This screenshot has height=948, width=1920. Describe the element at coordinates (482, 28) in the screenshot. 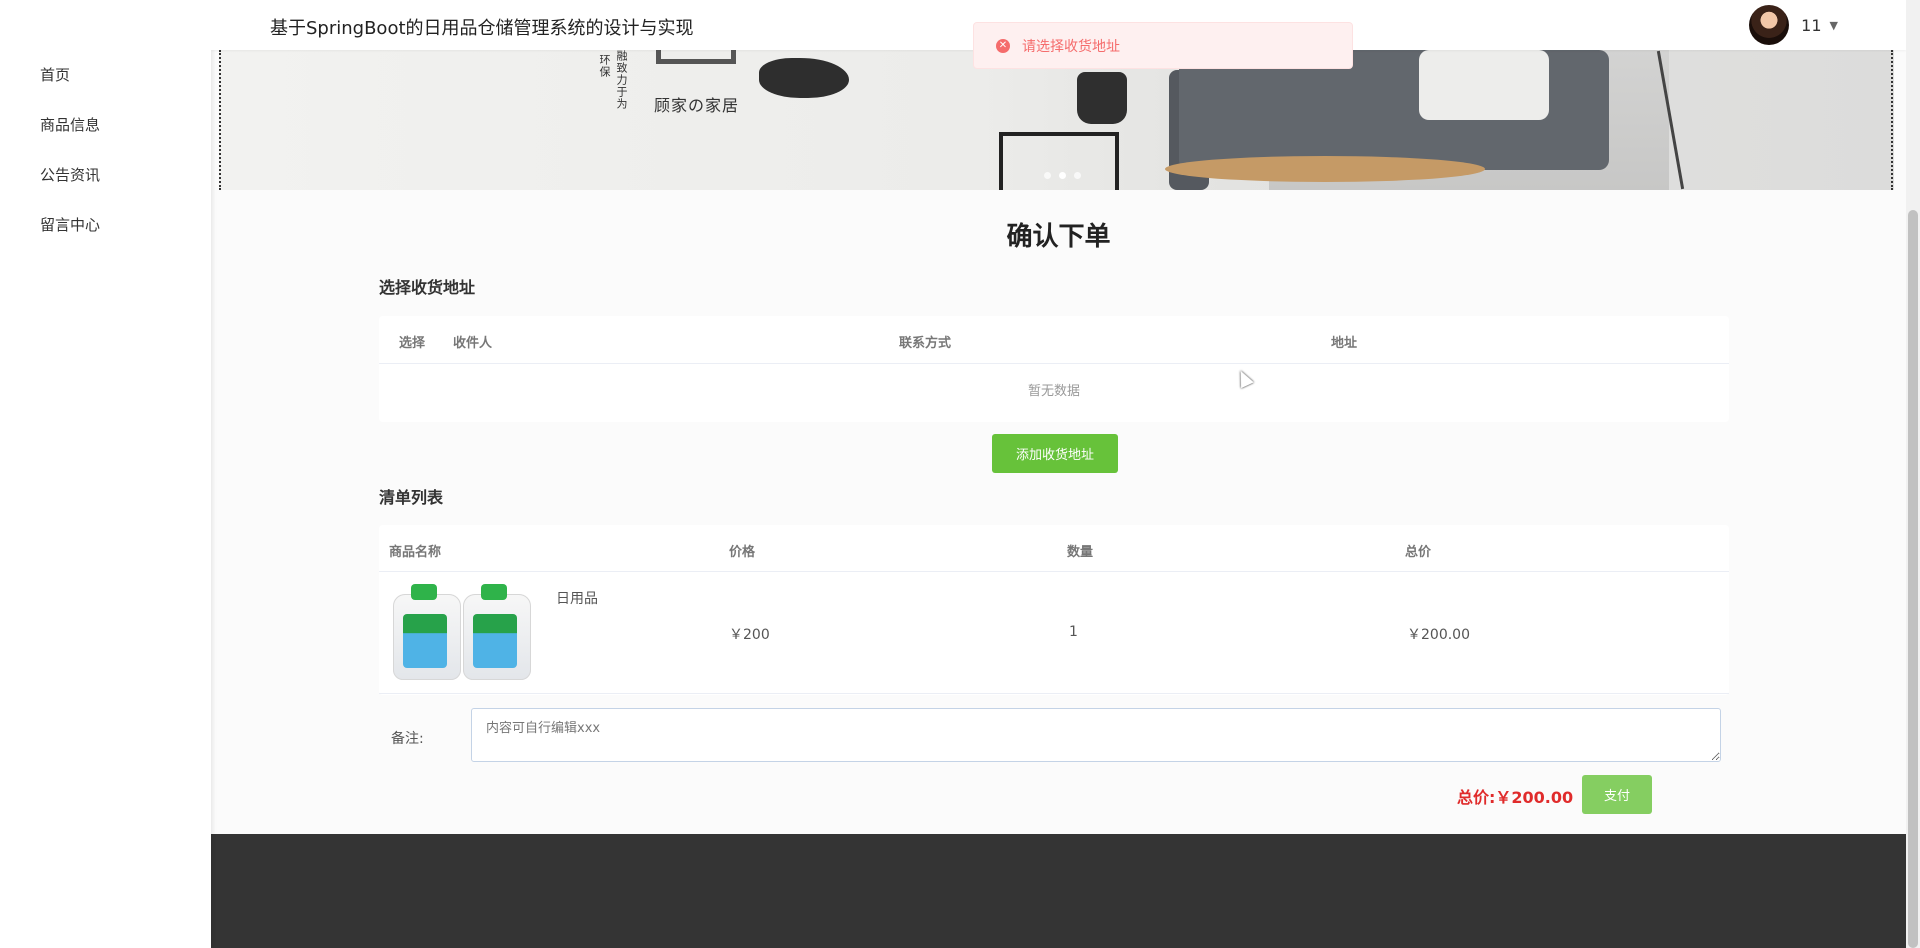

I see `app-title: 基于SpringBoot的日用品仓储管理系统的设计与实现` at that location.